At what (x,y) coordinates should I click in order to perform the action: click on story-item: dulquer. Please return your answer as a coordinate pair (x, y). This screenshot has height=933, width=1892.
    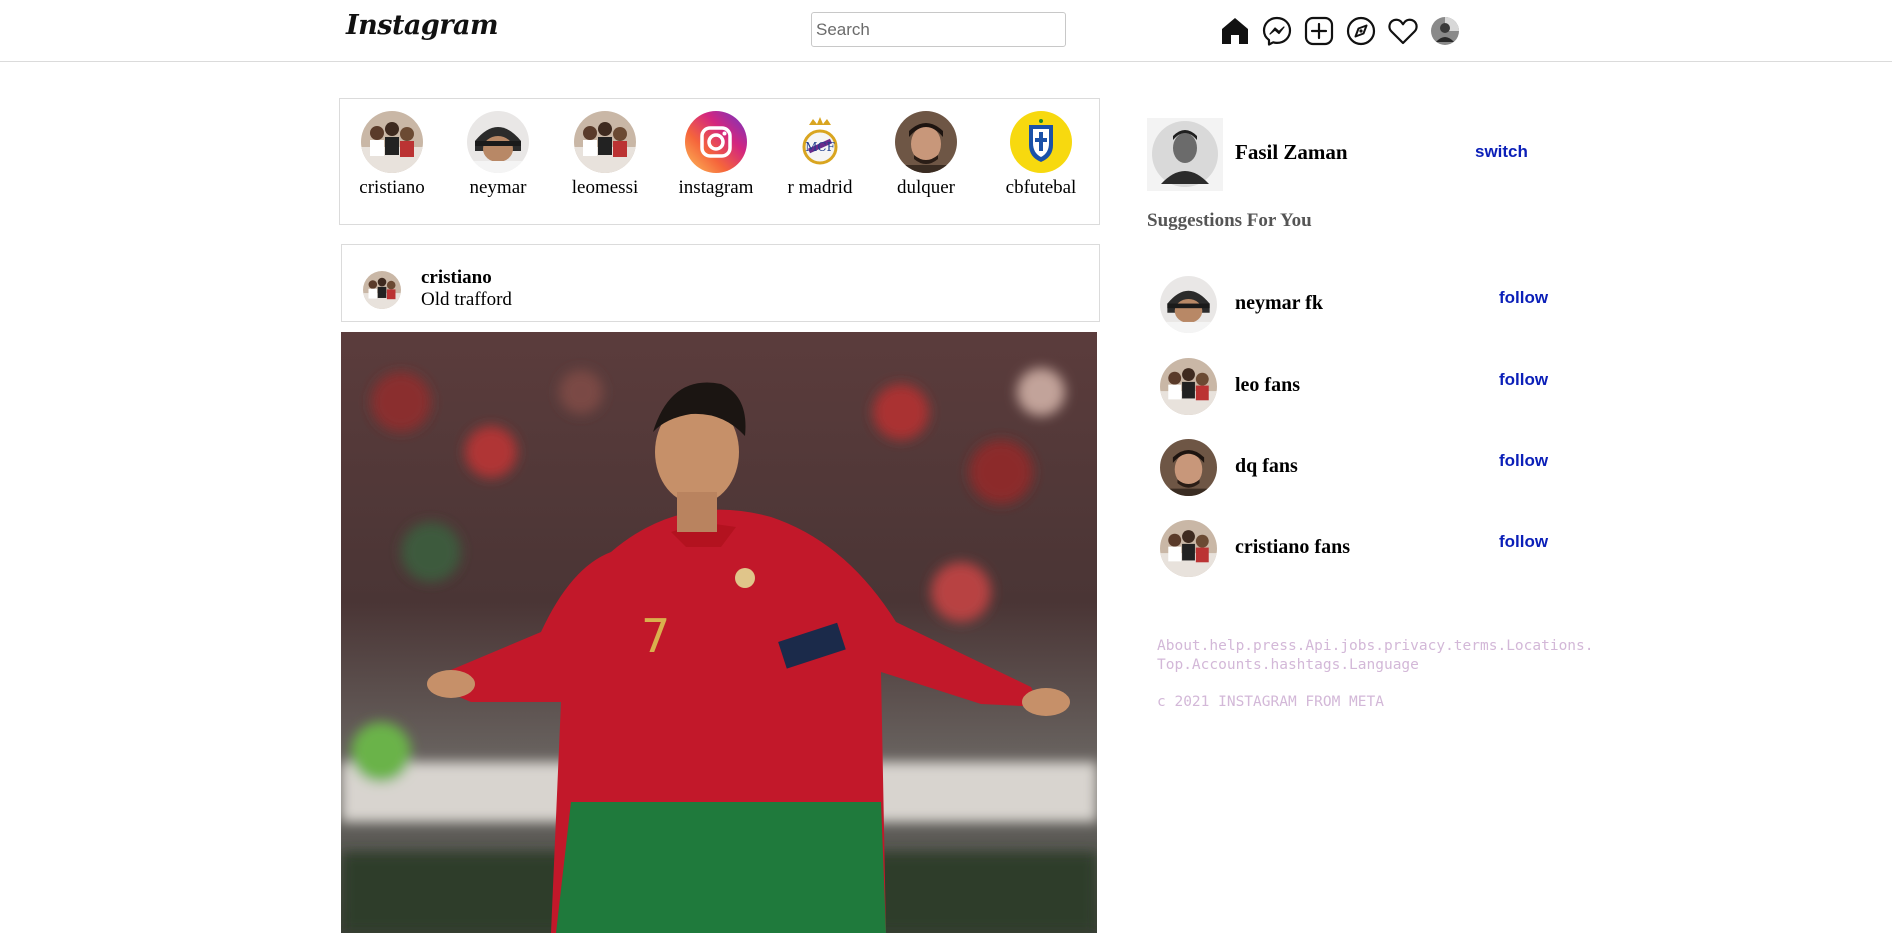
    Looking at the image, I should click on (926, 155).